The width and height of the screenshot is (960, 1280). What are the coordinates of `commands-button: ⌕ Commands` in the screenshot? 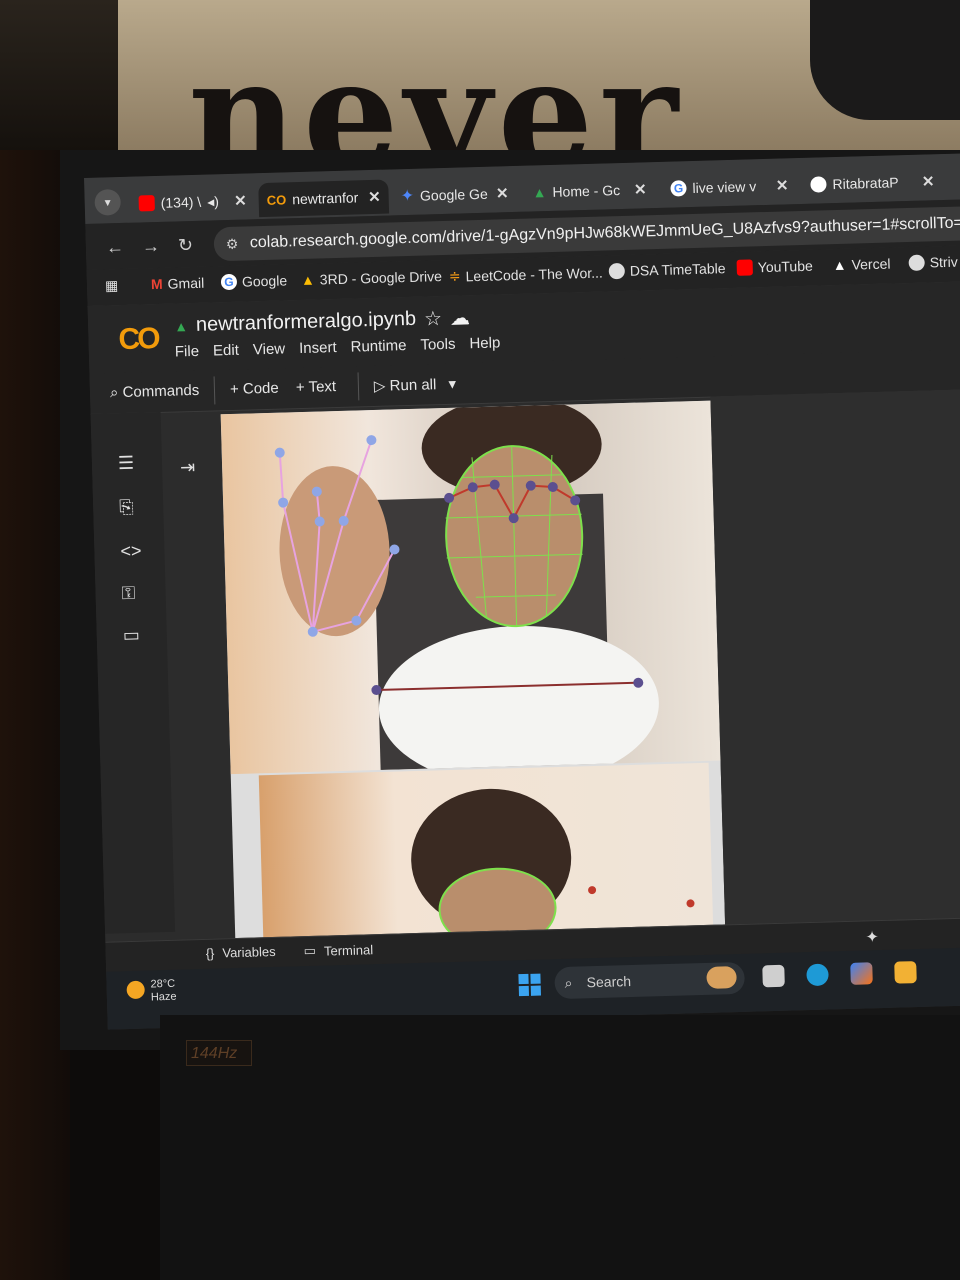 It's located at (155, 391).